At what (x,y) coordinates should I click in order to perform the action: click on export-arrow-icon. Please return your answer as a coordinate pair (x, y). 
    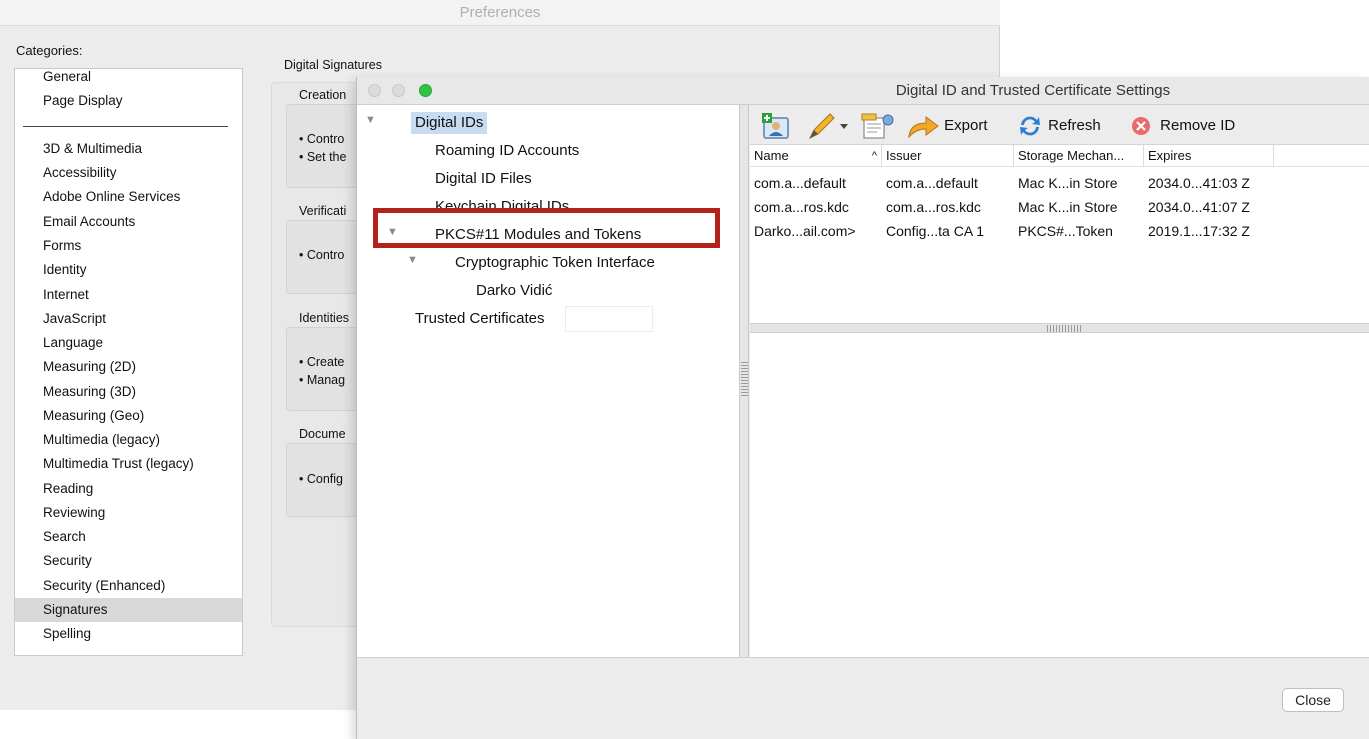
    Looking at the image, I should click on (923, 127).